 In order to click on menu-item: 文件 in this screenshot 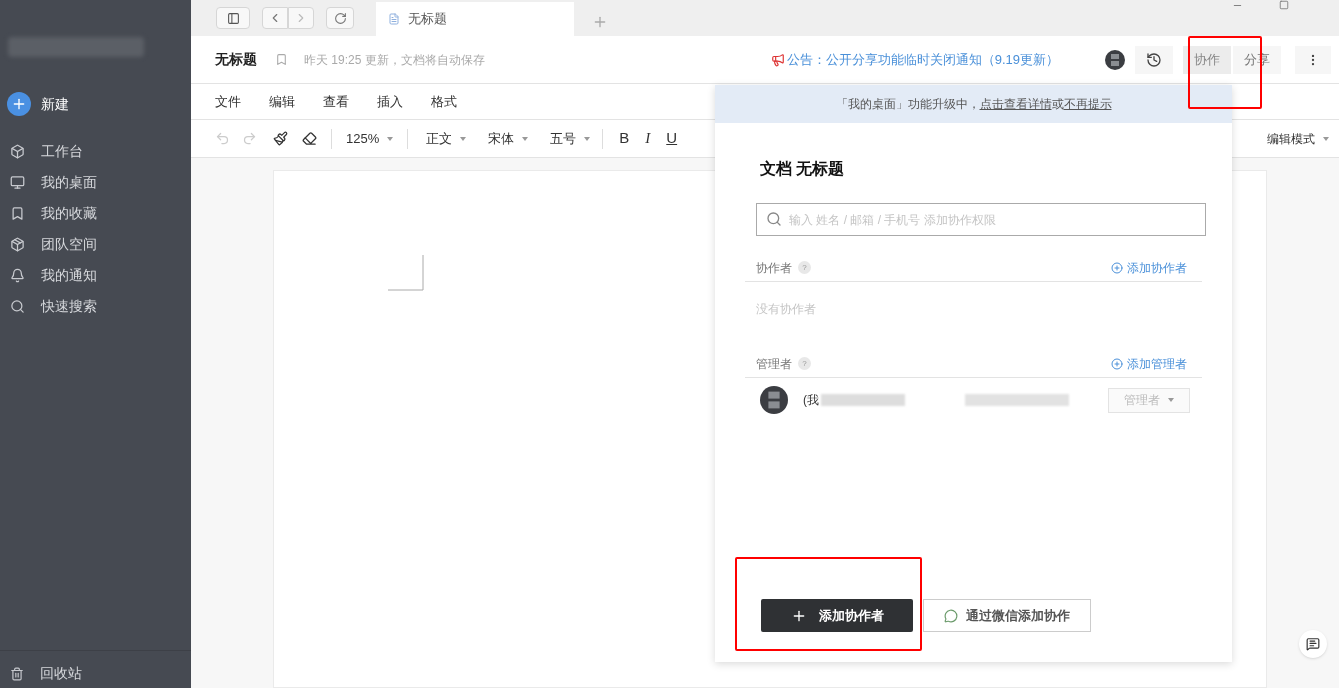, I will do `click(228, 101)`.